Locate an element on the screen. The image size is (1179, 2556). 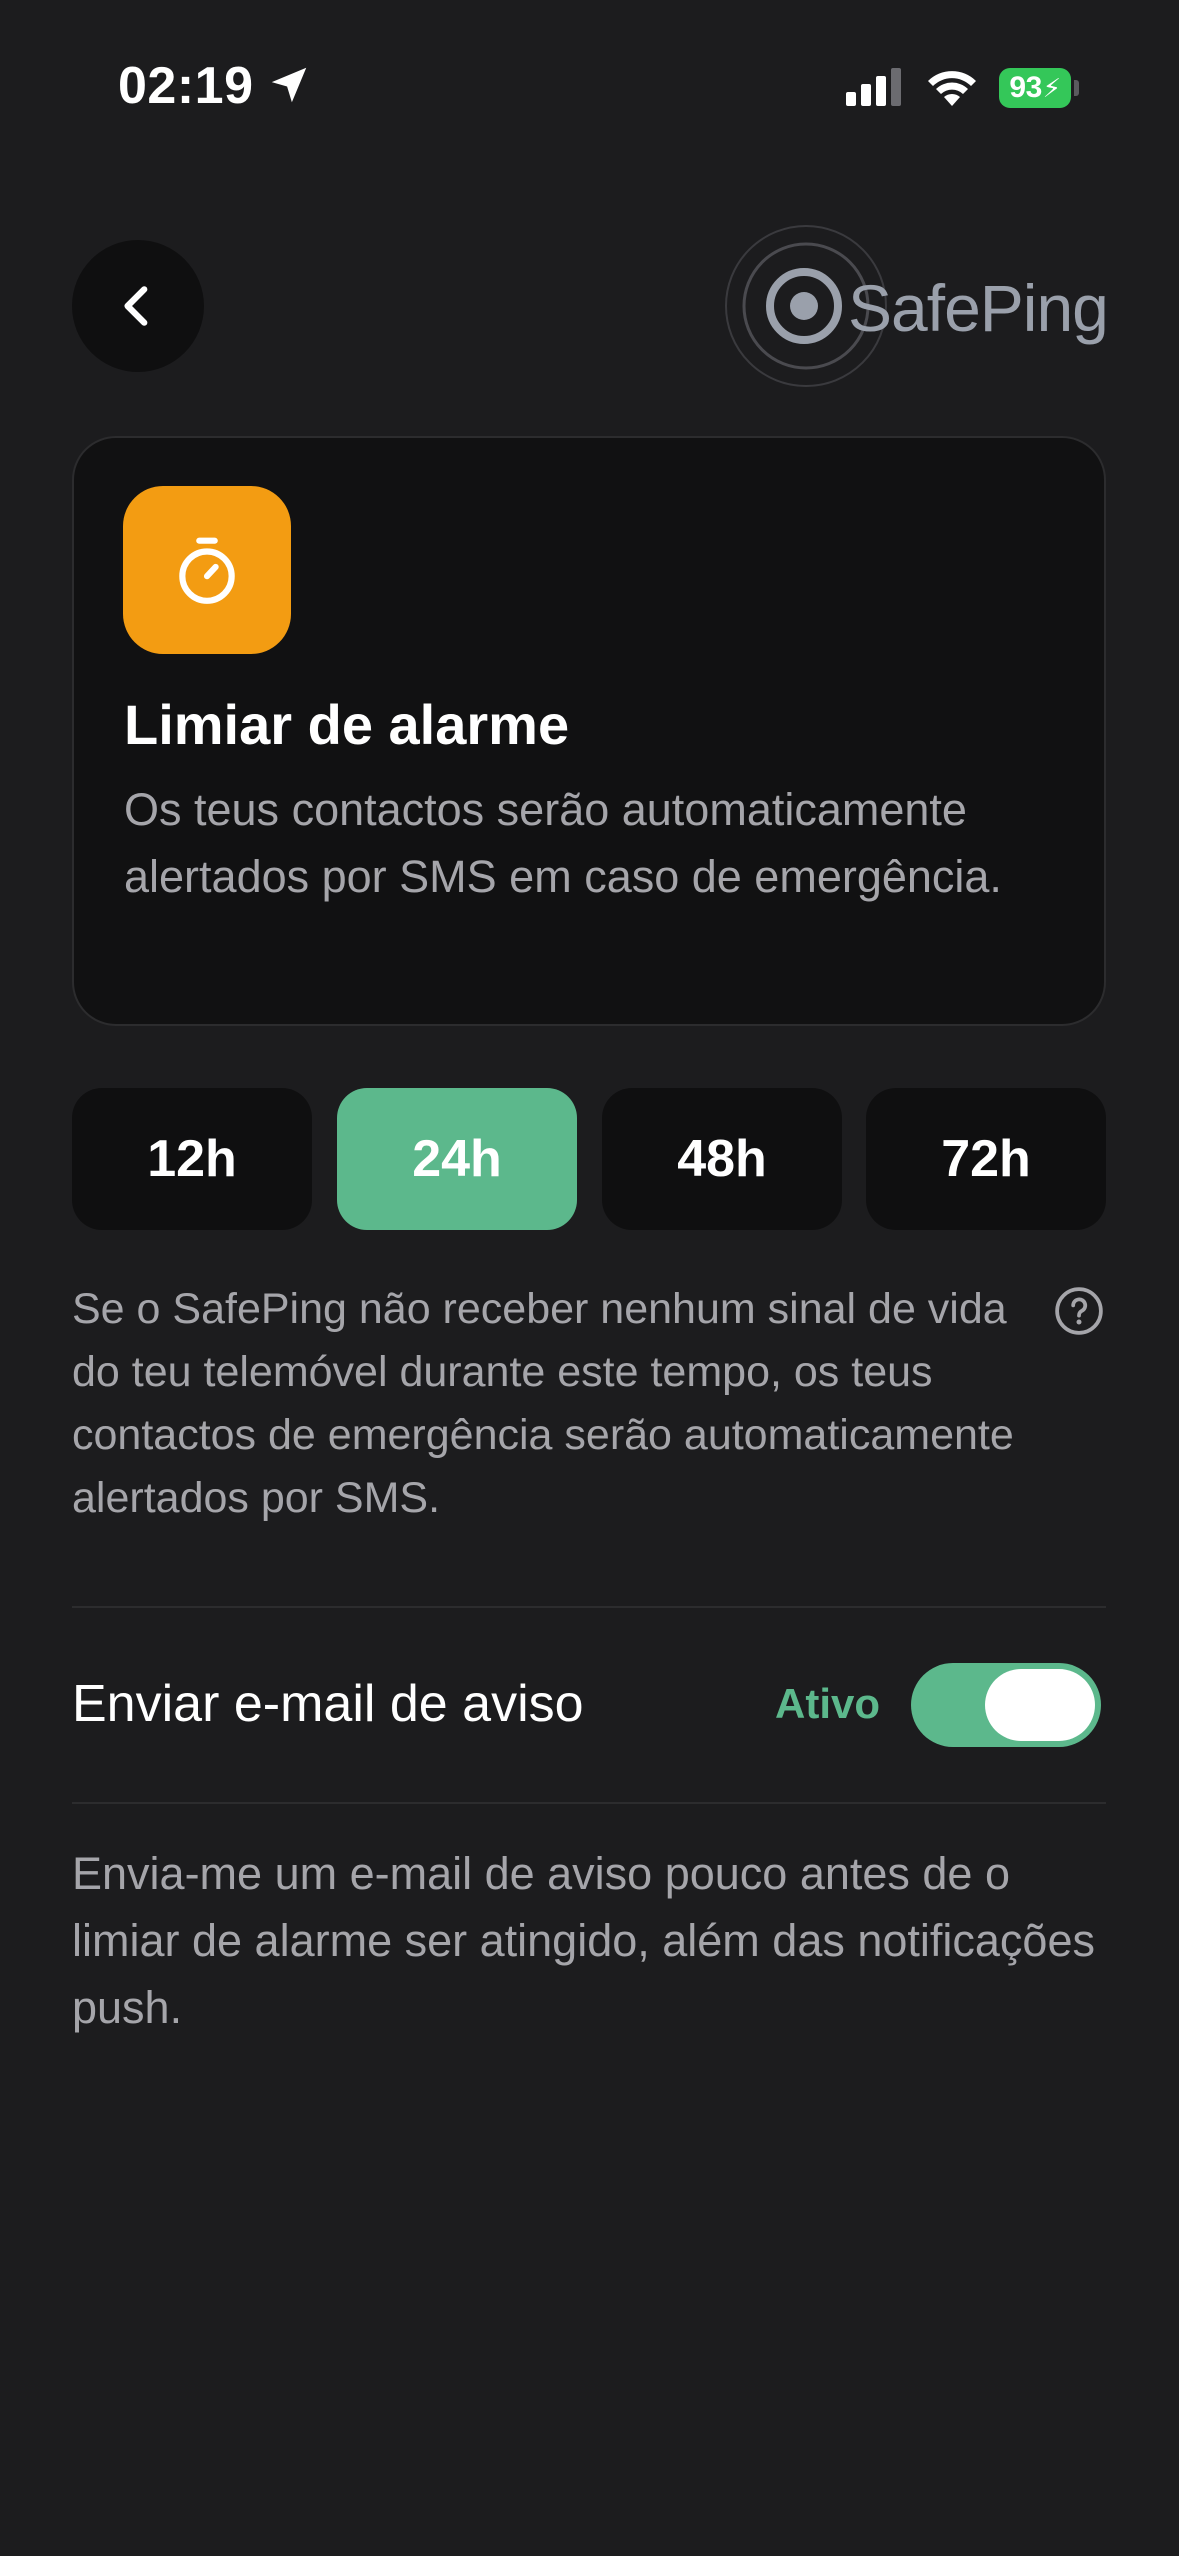
divider-top is located at coordinates (589, 1607).